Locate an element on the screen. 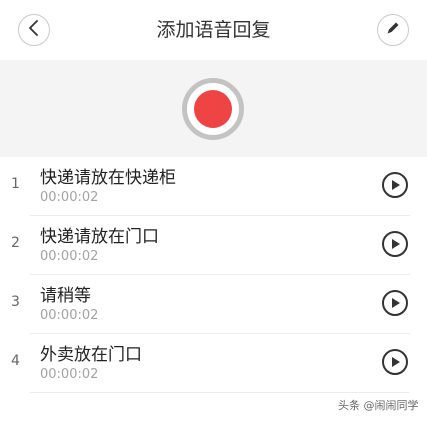 The width and height of the screenshot is (427, 421). item-title: 外卖放在门口 is located at coordinates (91, 355).